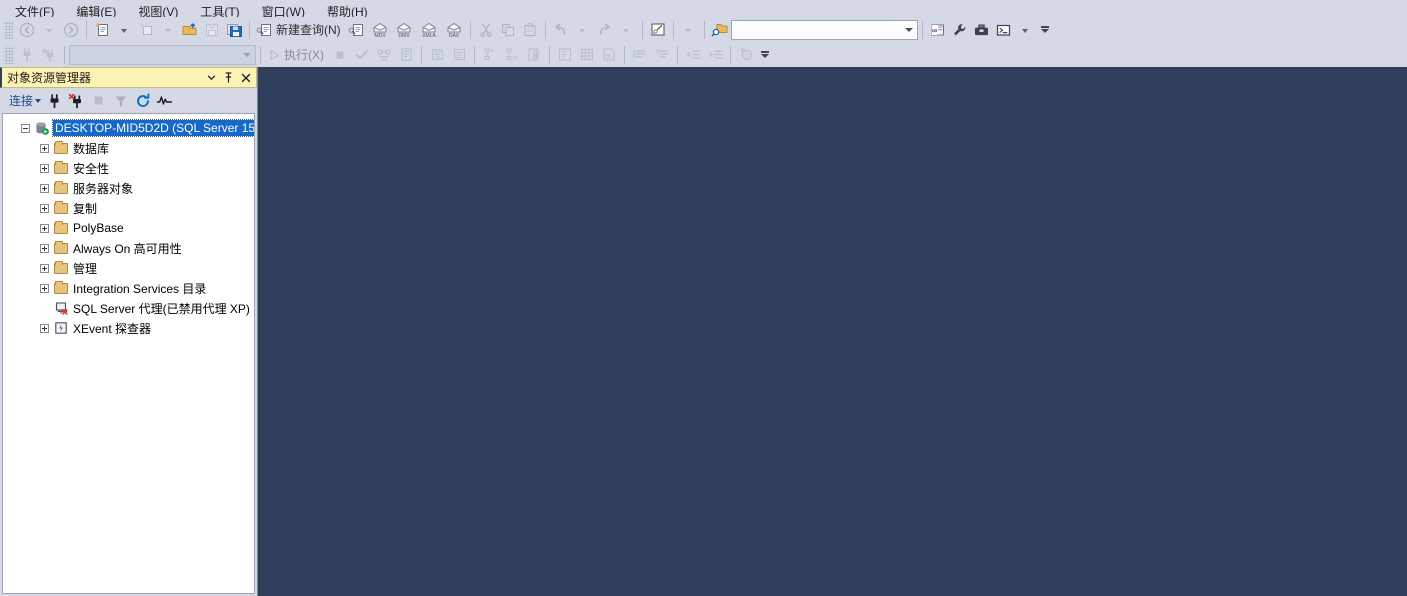  Describe the element at coordinates (662, 55) in the screenshot. I see `uncomment-lines-button` at that location.